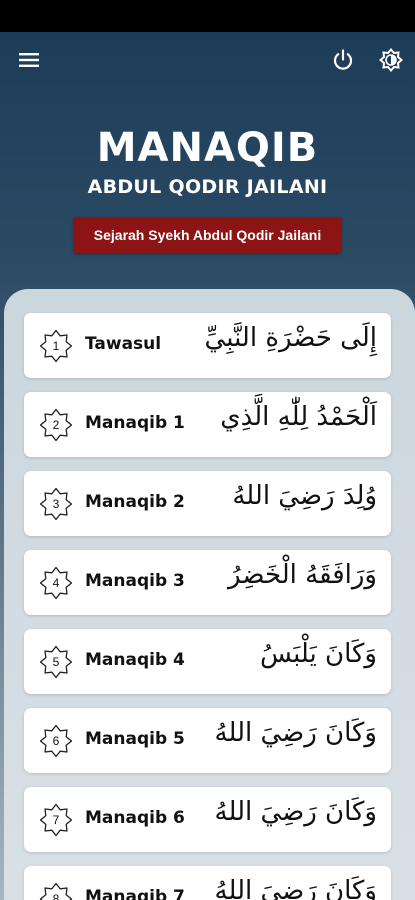 This screenshot has height=900, width=415. What do you see at coordinates (123, 344) in the screenshot?
I see `item-label: Tawasul` at bounding box center [123, 344].